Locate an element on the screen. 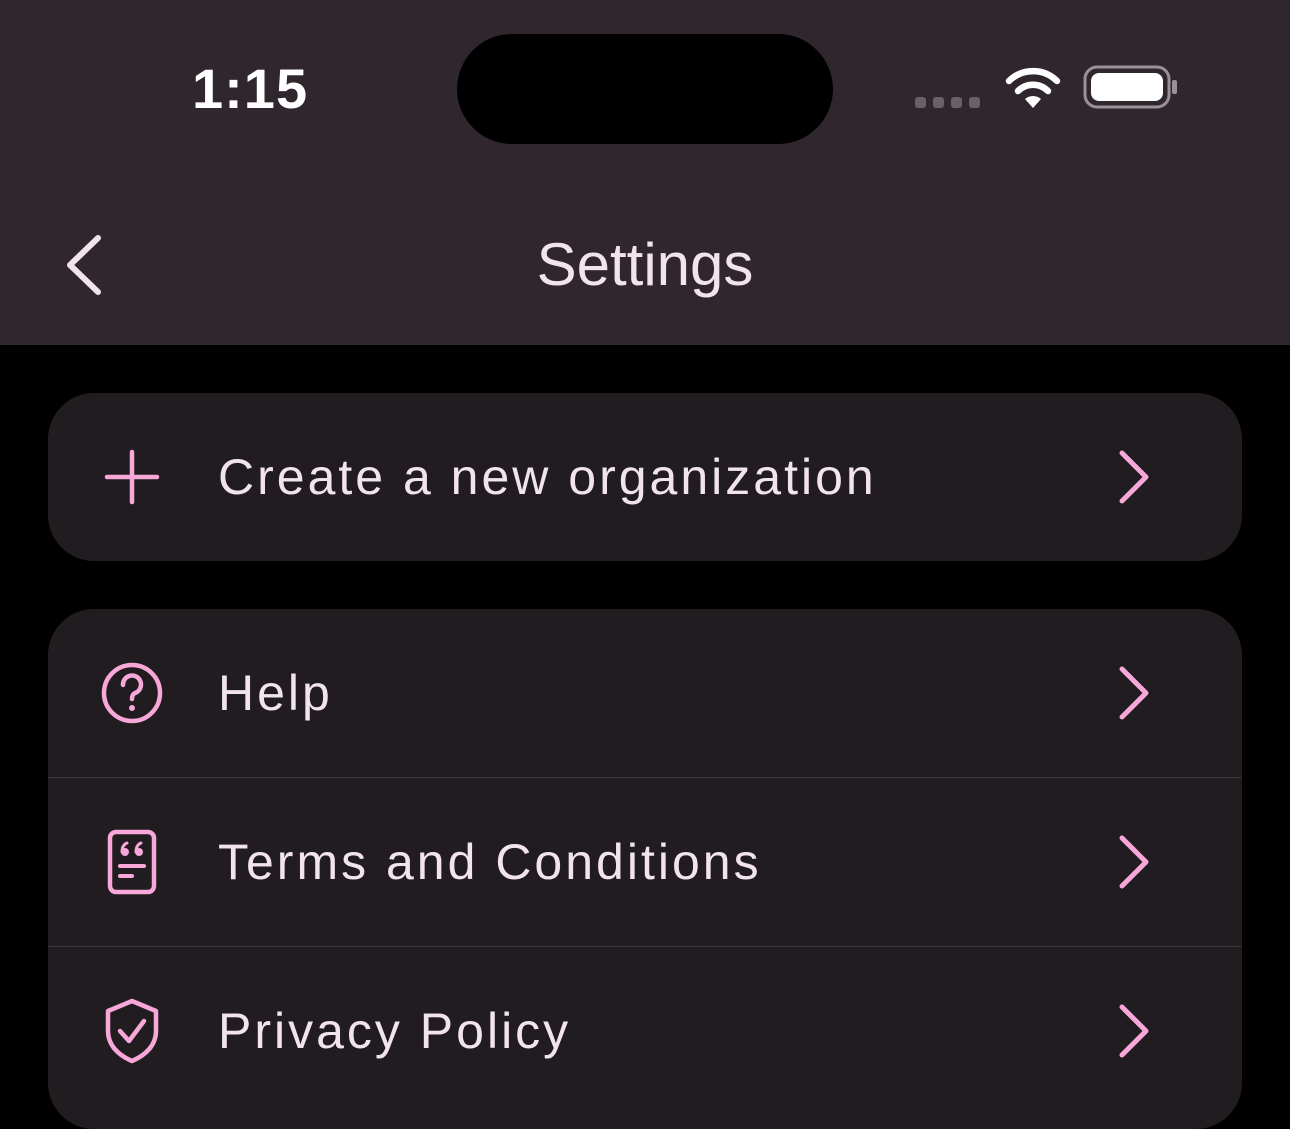 The width and height of the screenshot is (1290, 1129). shield-check-icon is located at coordinates (132, 1031).